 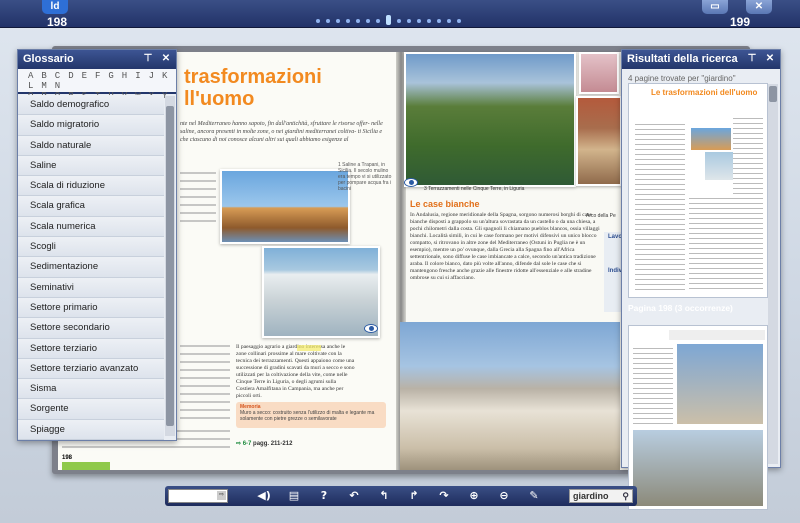 I want to click on results-scrollbar, so click(x=773, y=274).